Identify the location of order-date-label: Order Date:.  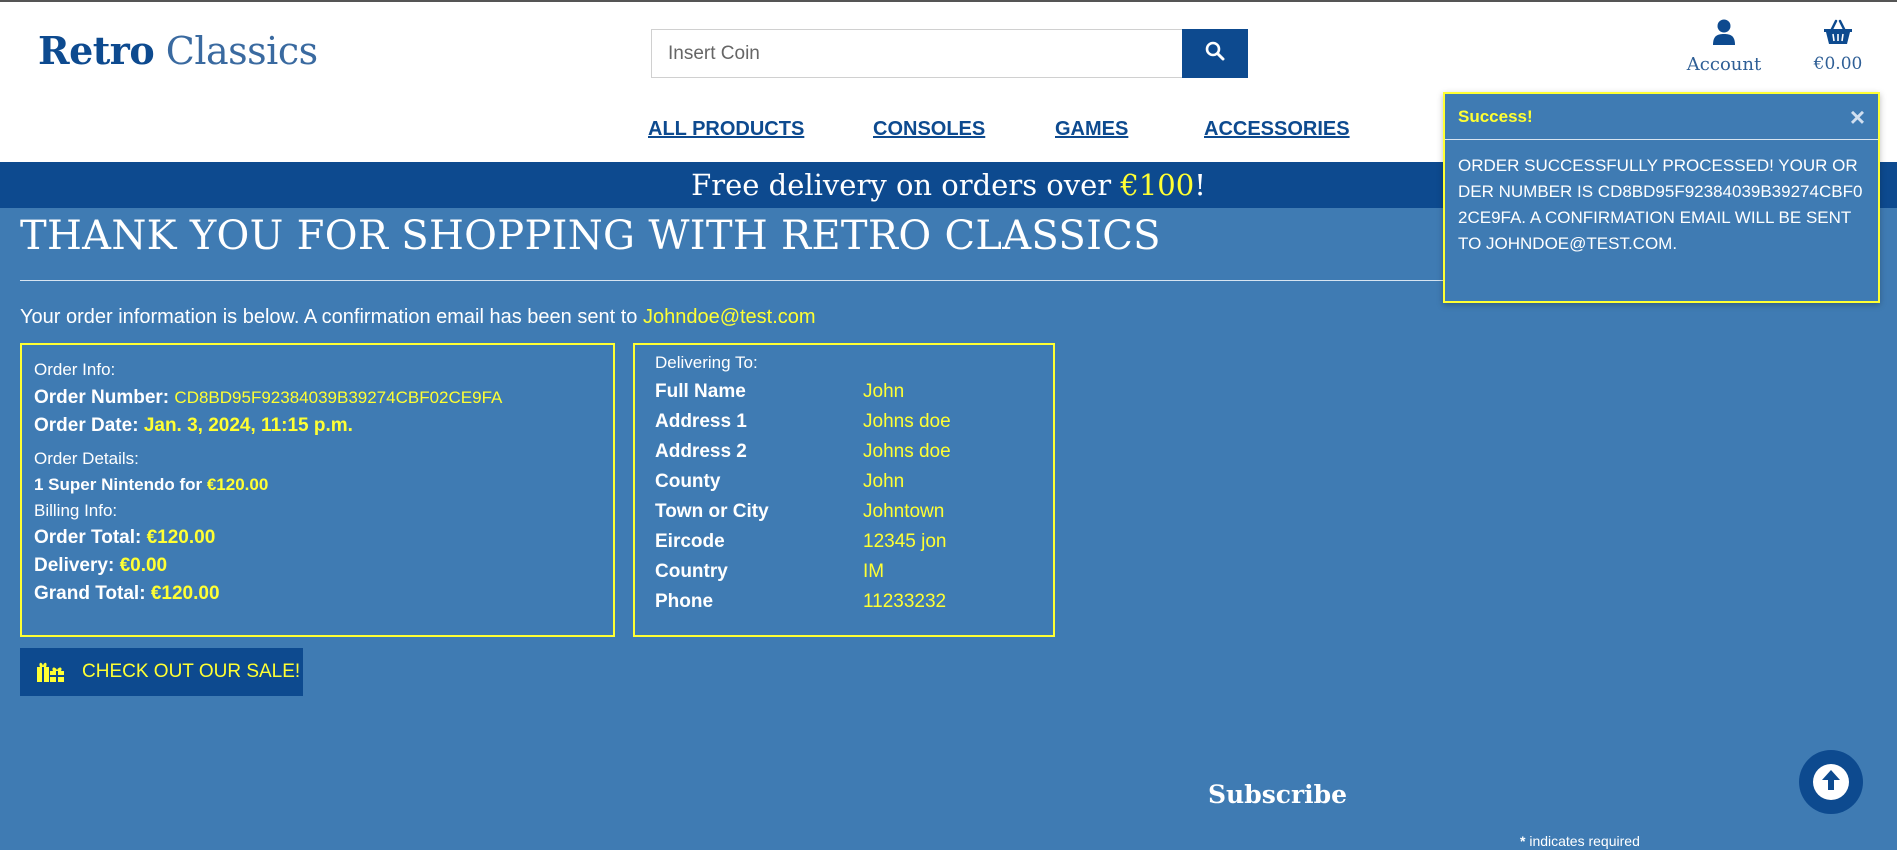
(86, 425).